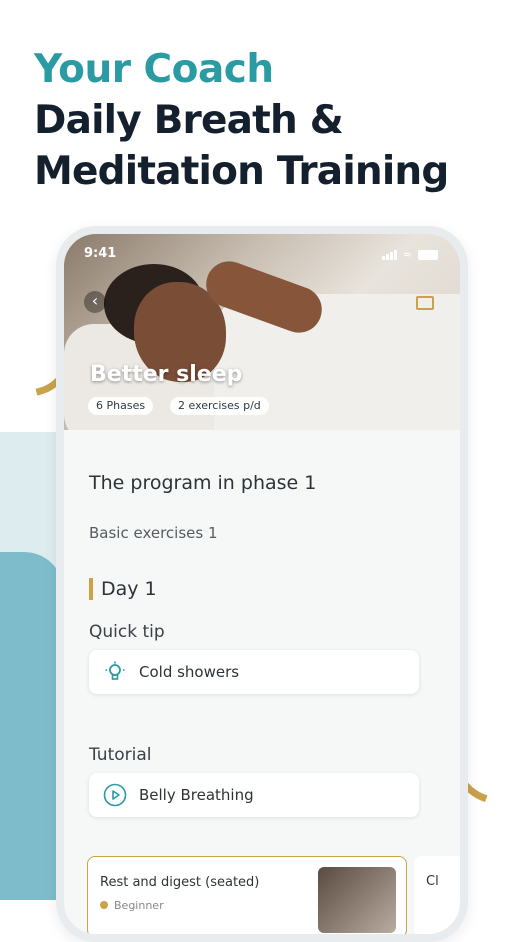 This screenshot has height=942, width=507. Describe the element at coordinates (432, 881) in the screenshot. I see `exercise-title-next: Cl` at that location.